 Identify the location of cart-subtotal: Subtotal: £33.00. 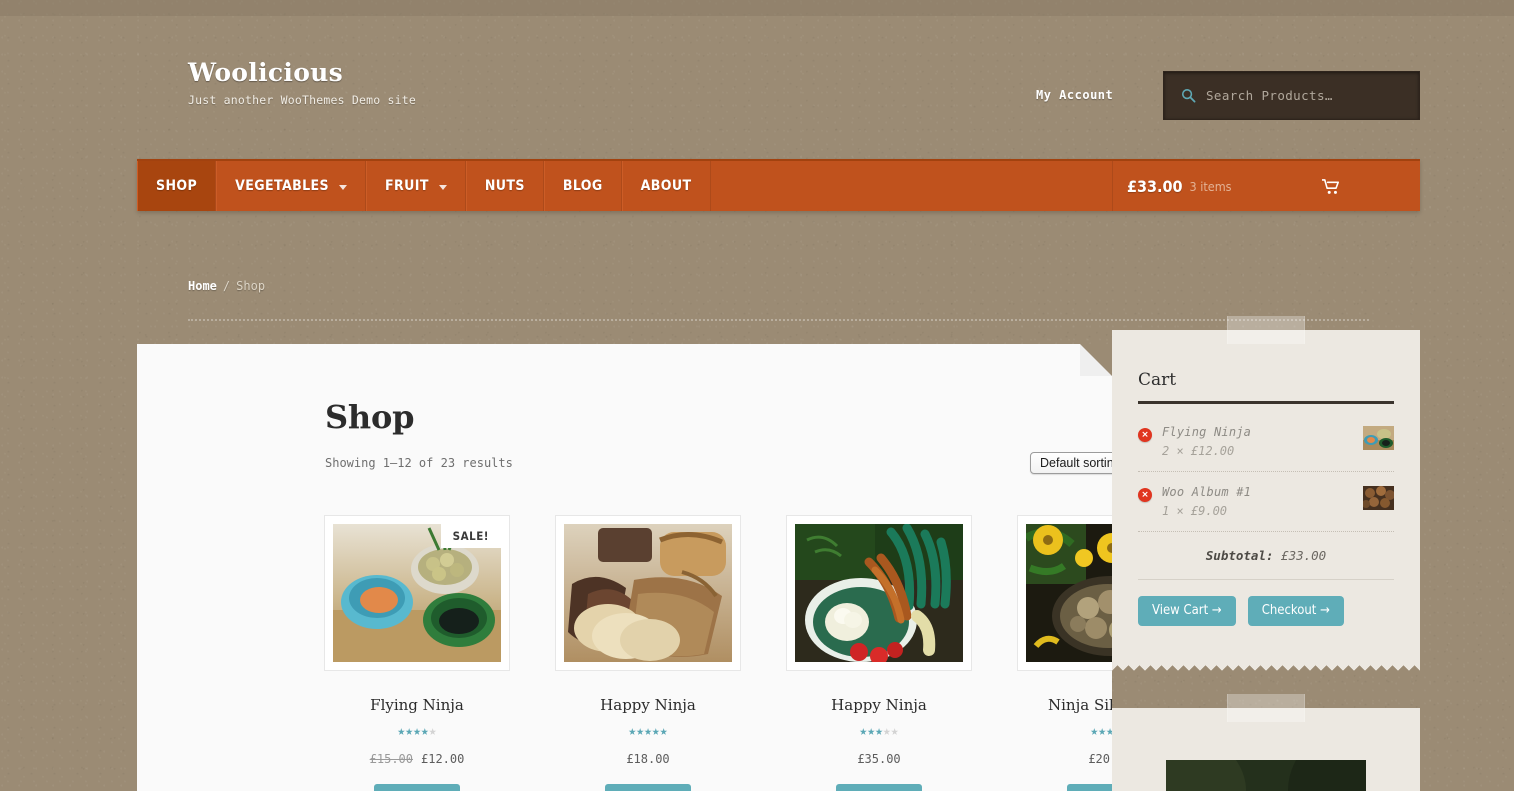
(1266, 556).